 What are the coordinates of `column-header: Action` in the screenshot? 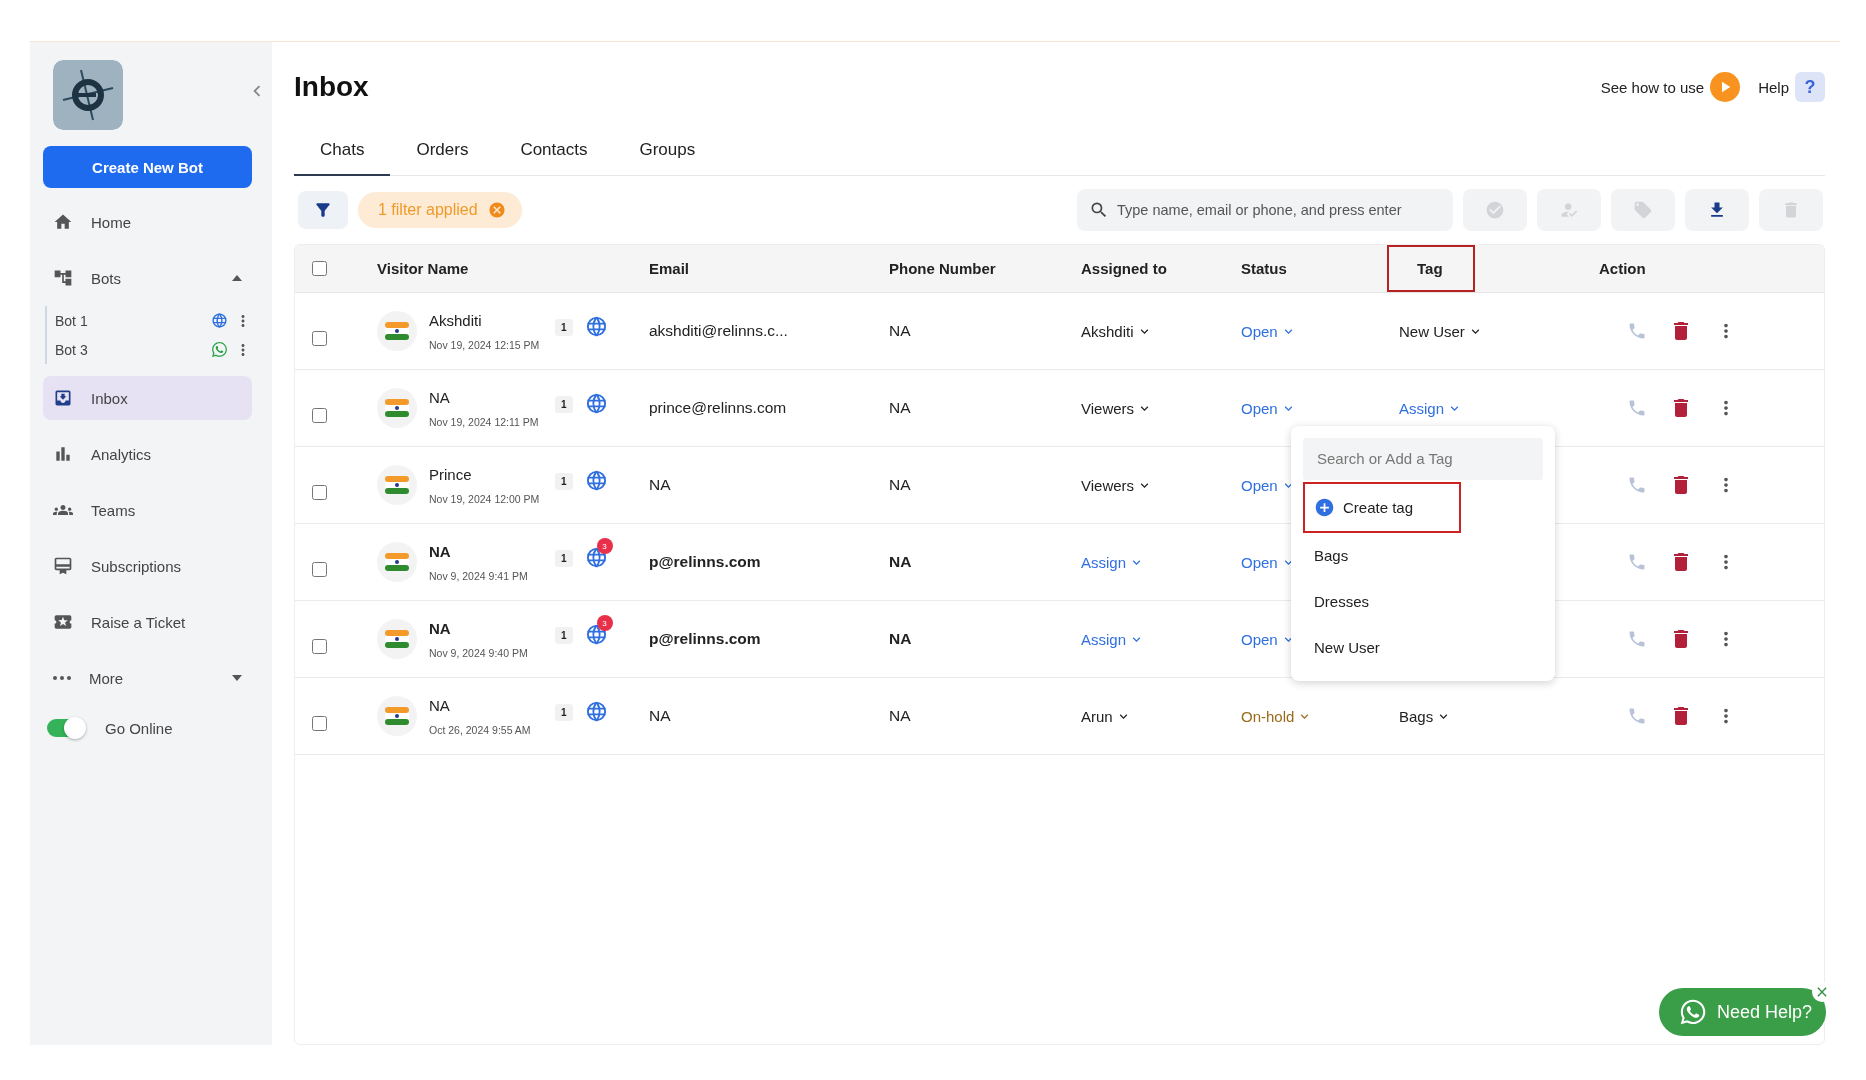 It's located at (1622, 268).